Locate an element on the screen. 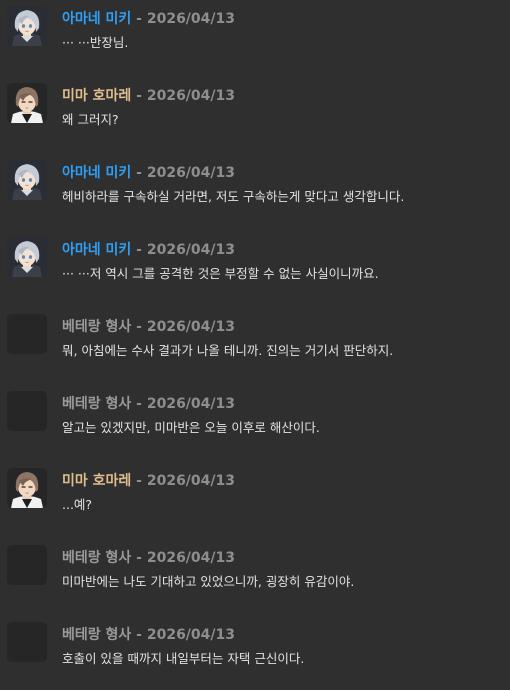 The height and width of the screenshot is (690, 510). chat-message: 아마네 미키 - 2026/04/13 ··· ···반장님. is located at coordinates (255, 26).